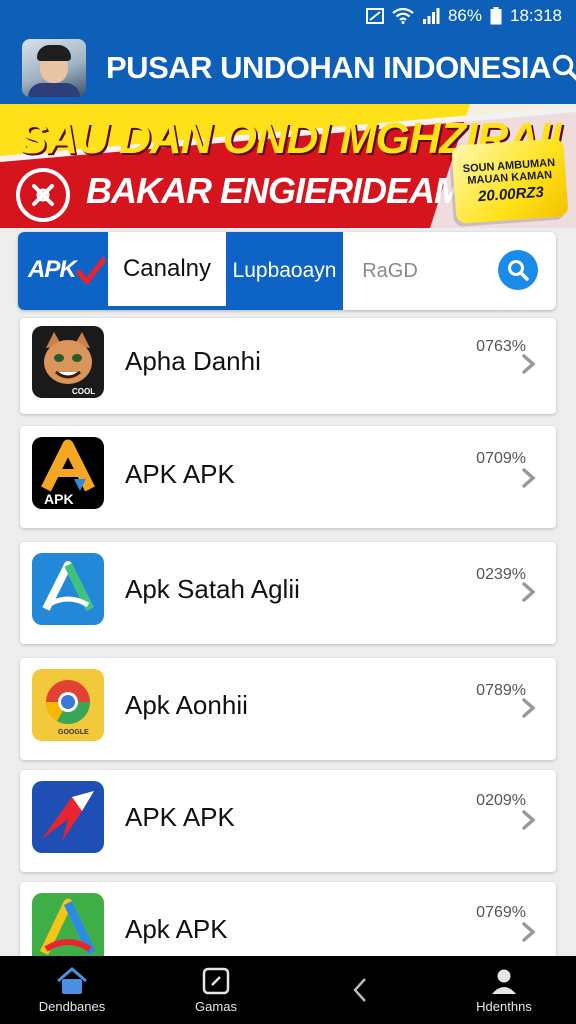 The image size is (576, 1024). I want to click on search-button, so click(563, 68).